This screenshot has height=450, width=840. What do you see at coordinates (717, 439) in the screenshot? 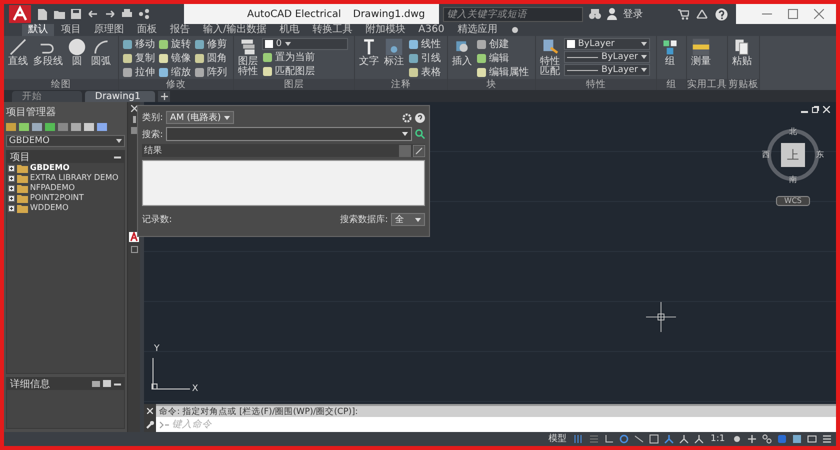
I see `annotation-scale-button: 1:1` at bounding box center [717, 439].